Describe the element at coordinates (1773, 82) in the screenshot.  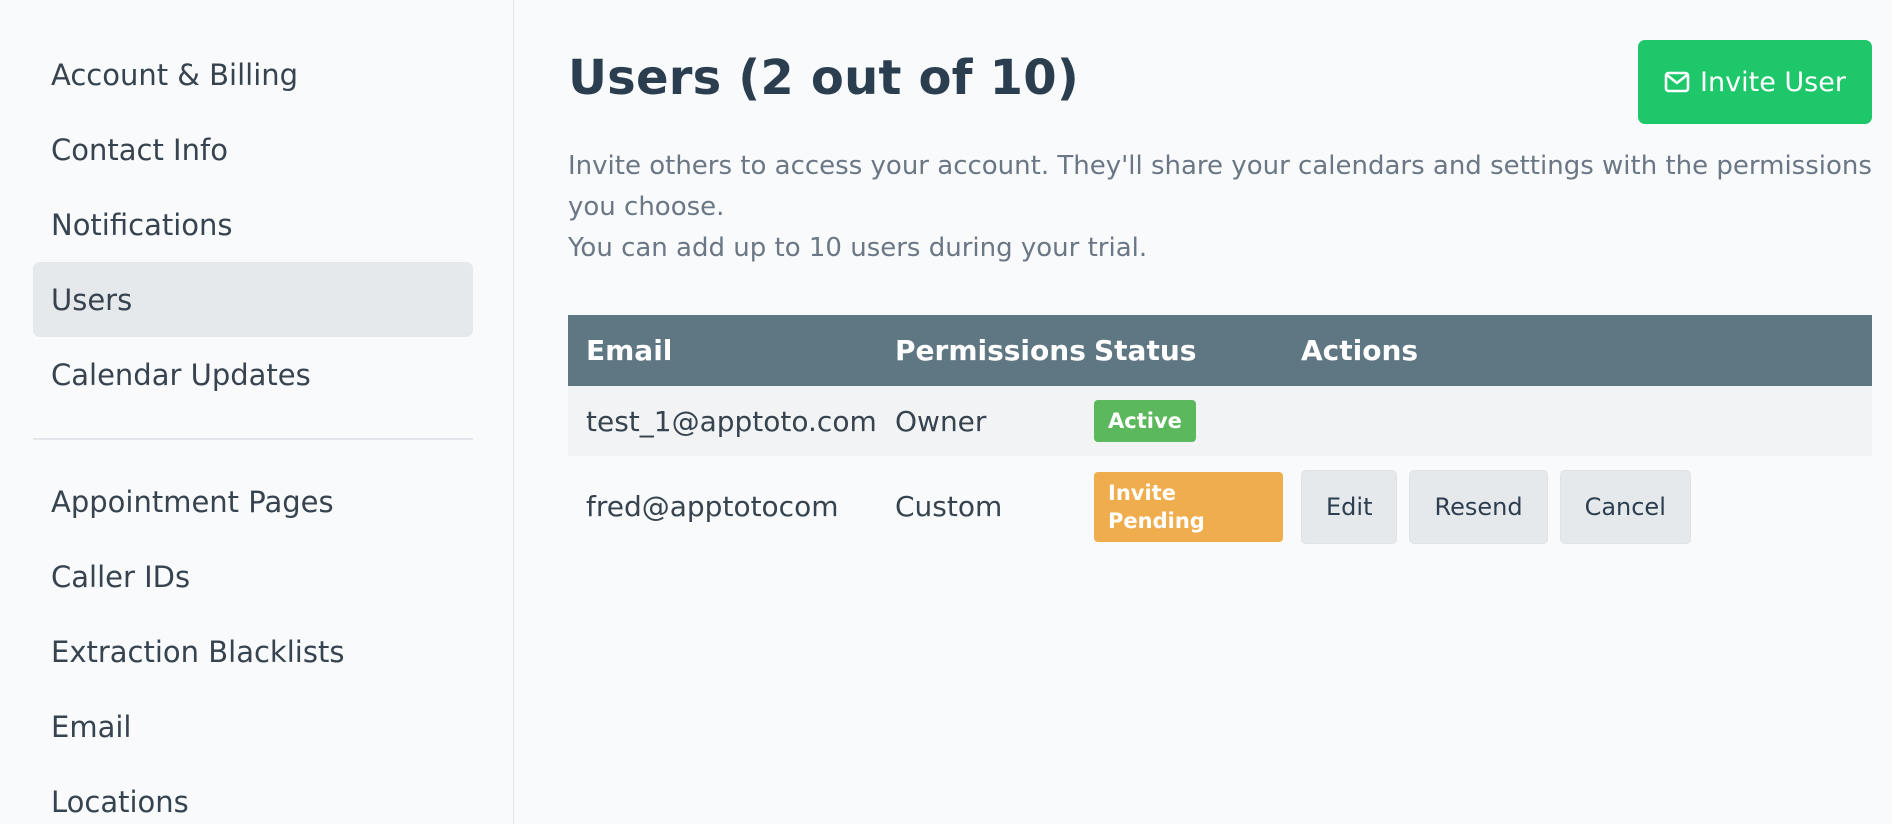
I see `invite-user-label: Invite User` at that location.